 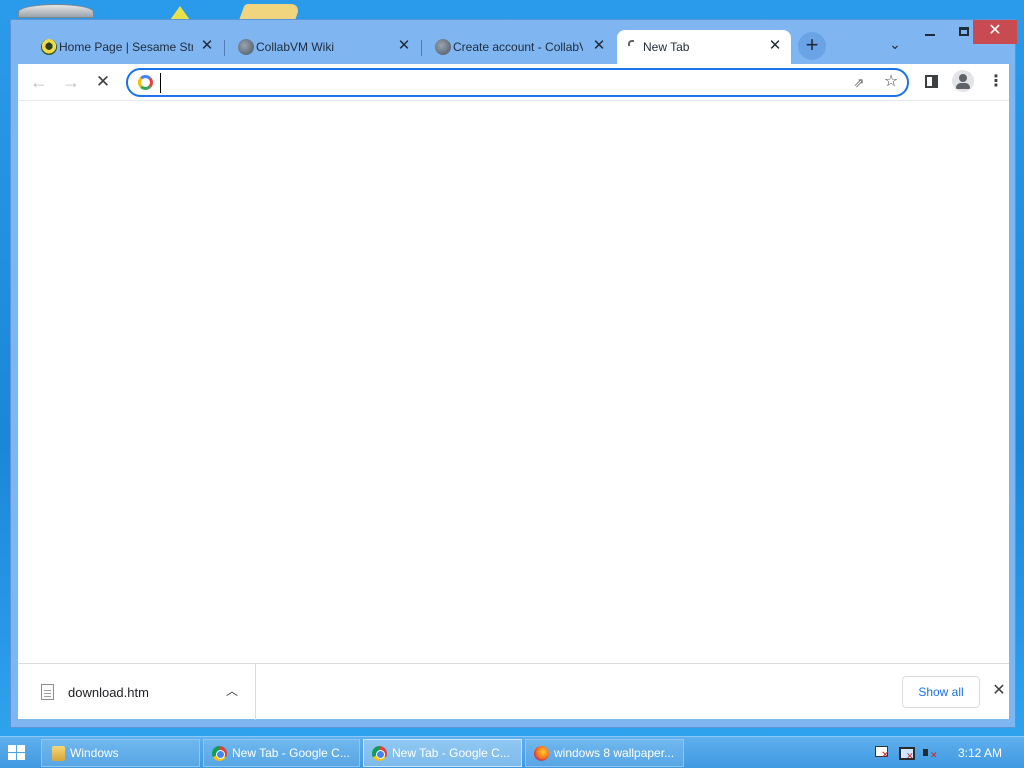 I want to click on desktop-folder-icon, so click(x=270, y=12).